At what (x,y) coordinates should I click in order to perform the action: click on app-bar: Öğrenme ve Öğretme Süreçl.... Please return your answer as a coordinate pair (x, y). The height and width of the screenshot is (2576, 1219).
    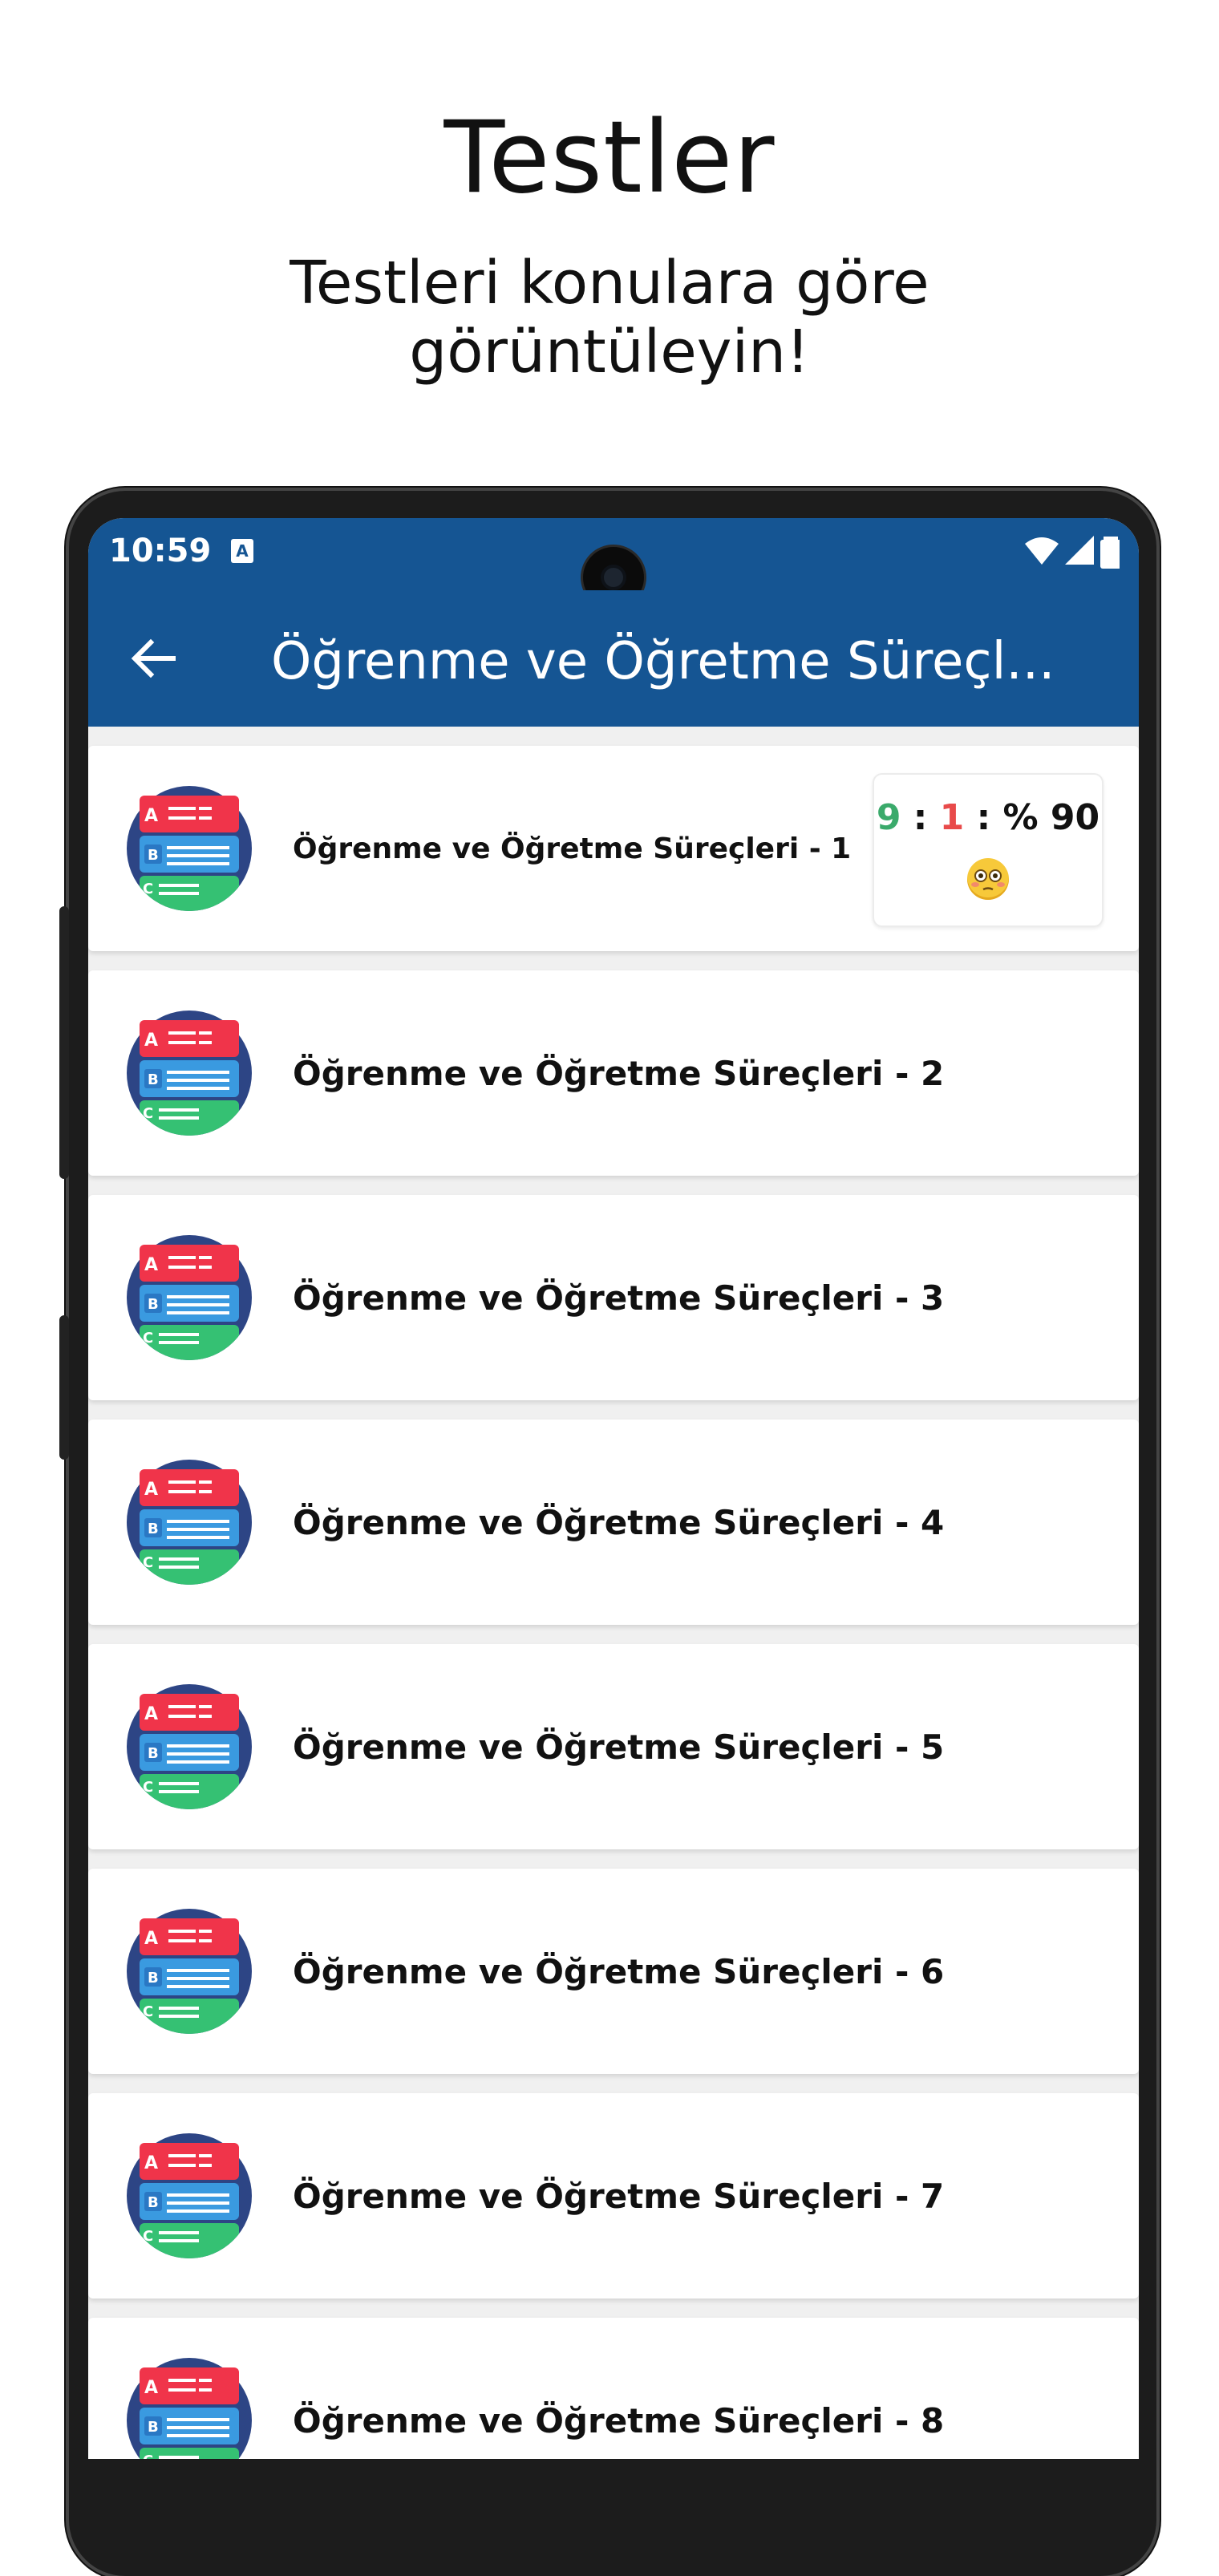
    Looking at the image, I should click on (613, 658).